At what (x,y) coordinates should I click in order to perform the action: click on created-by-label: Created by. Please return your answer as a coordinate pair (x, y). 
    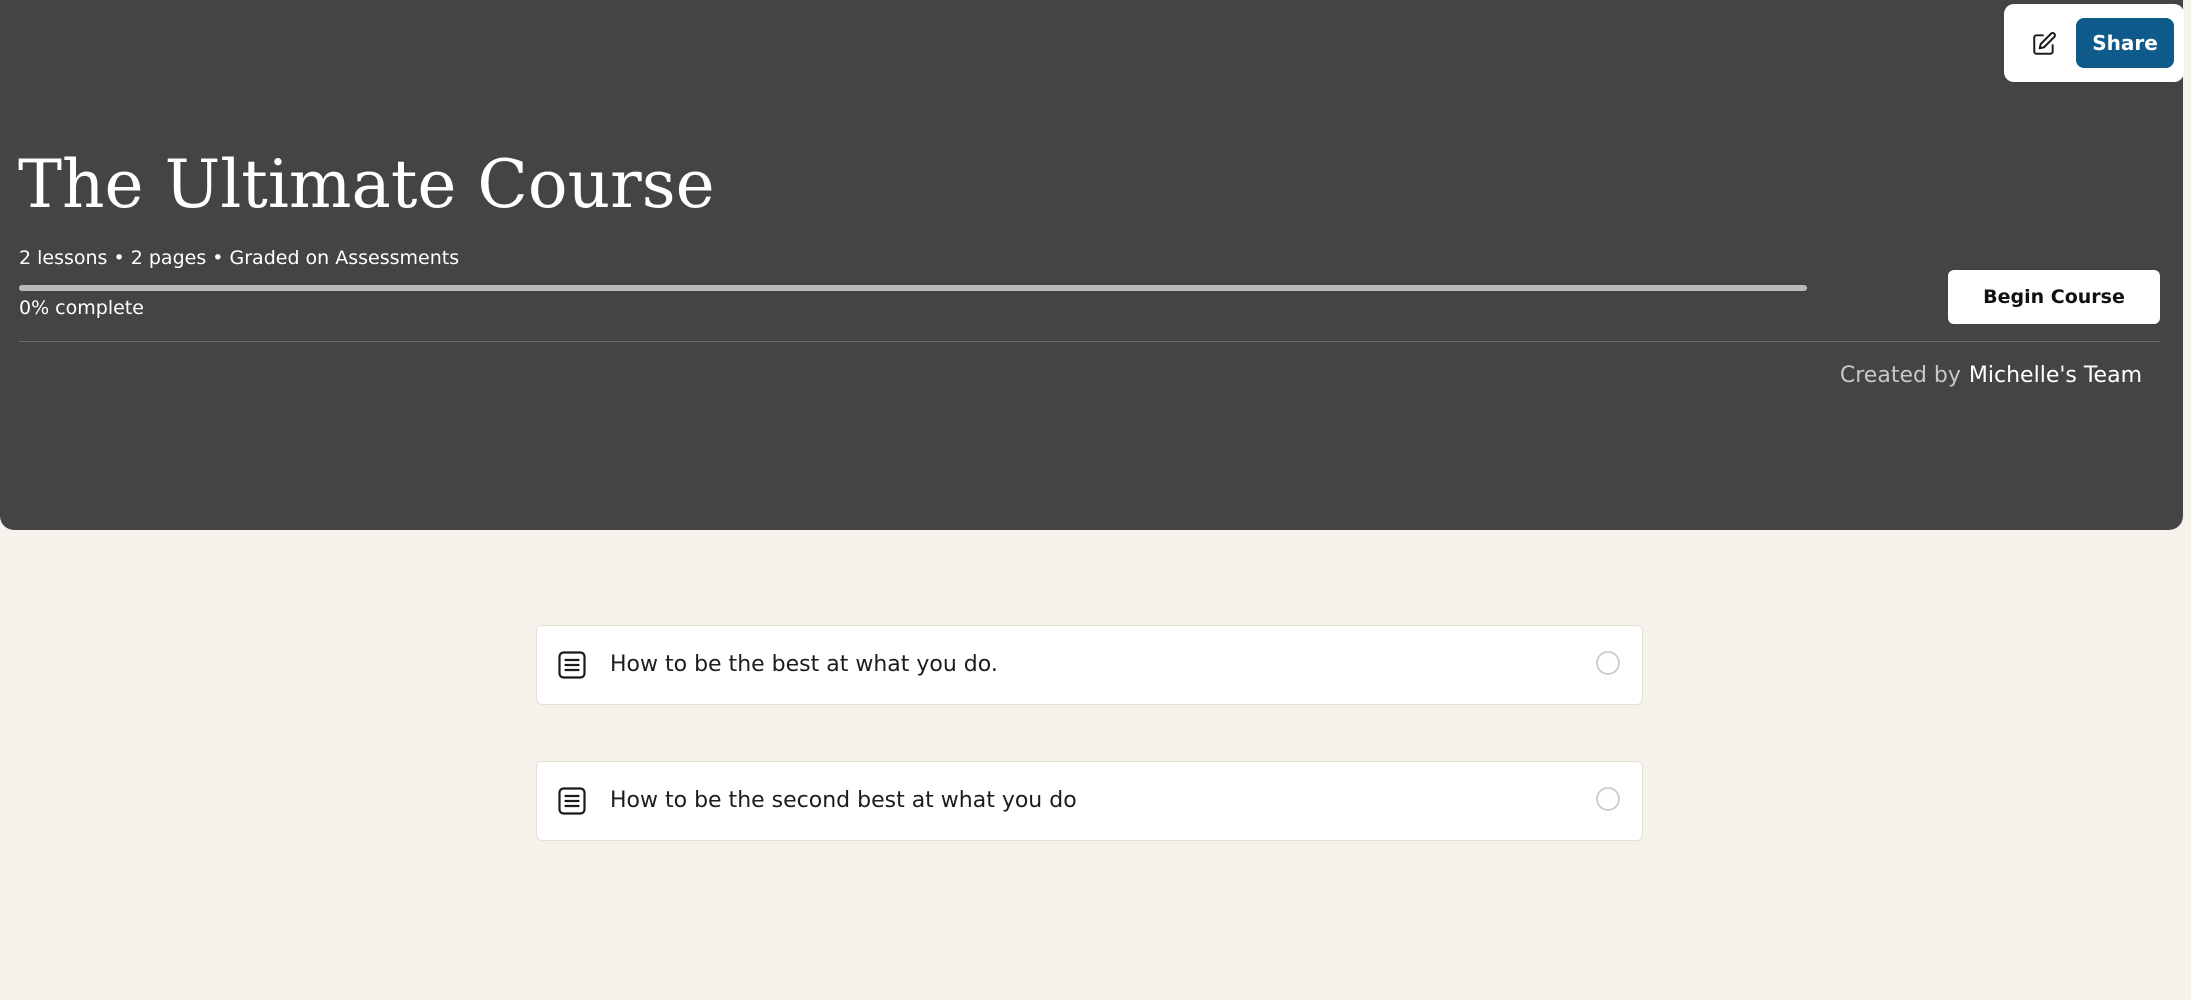
    Looking at the image, I should click on (1900, 375).